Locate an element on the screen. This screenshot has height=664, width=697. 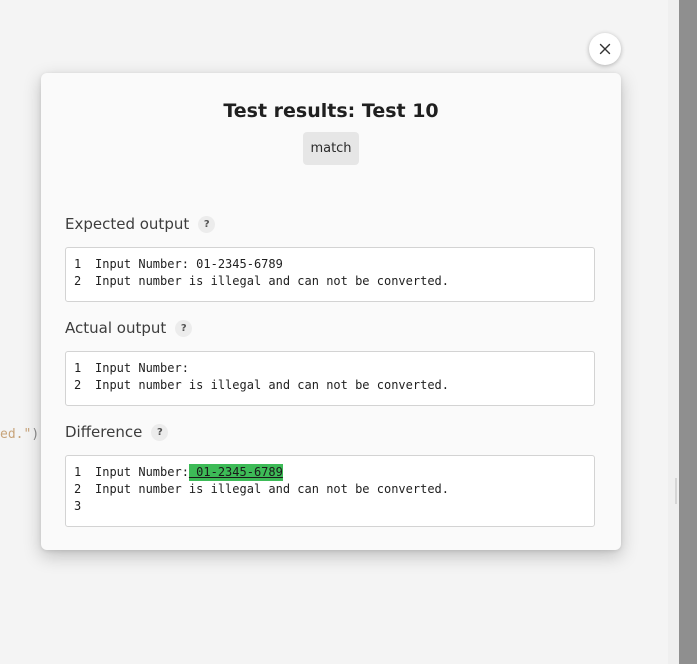
scrollbar is located at coordinates (688, 332).